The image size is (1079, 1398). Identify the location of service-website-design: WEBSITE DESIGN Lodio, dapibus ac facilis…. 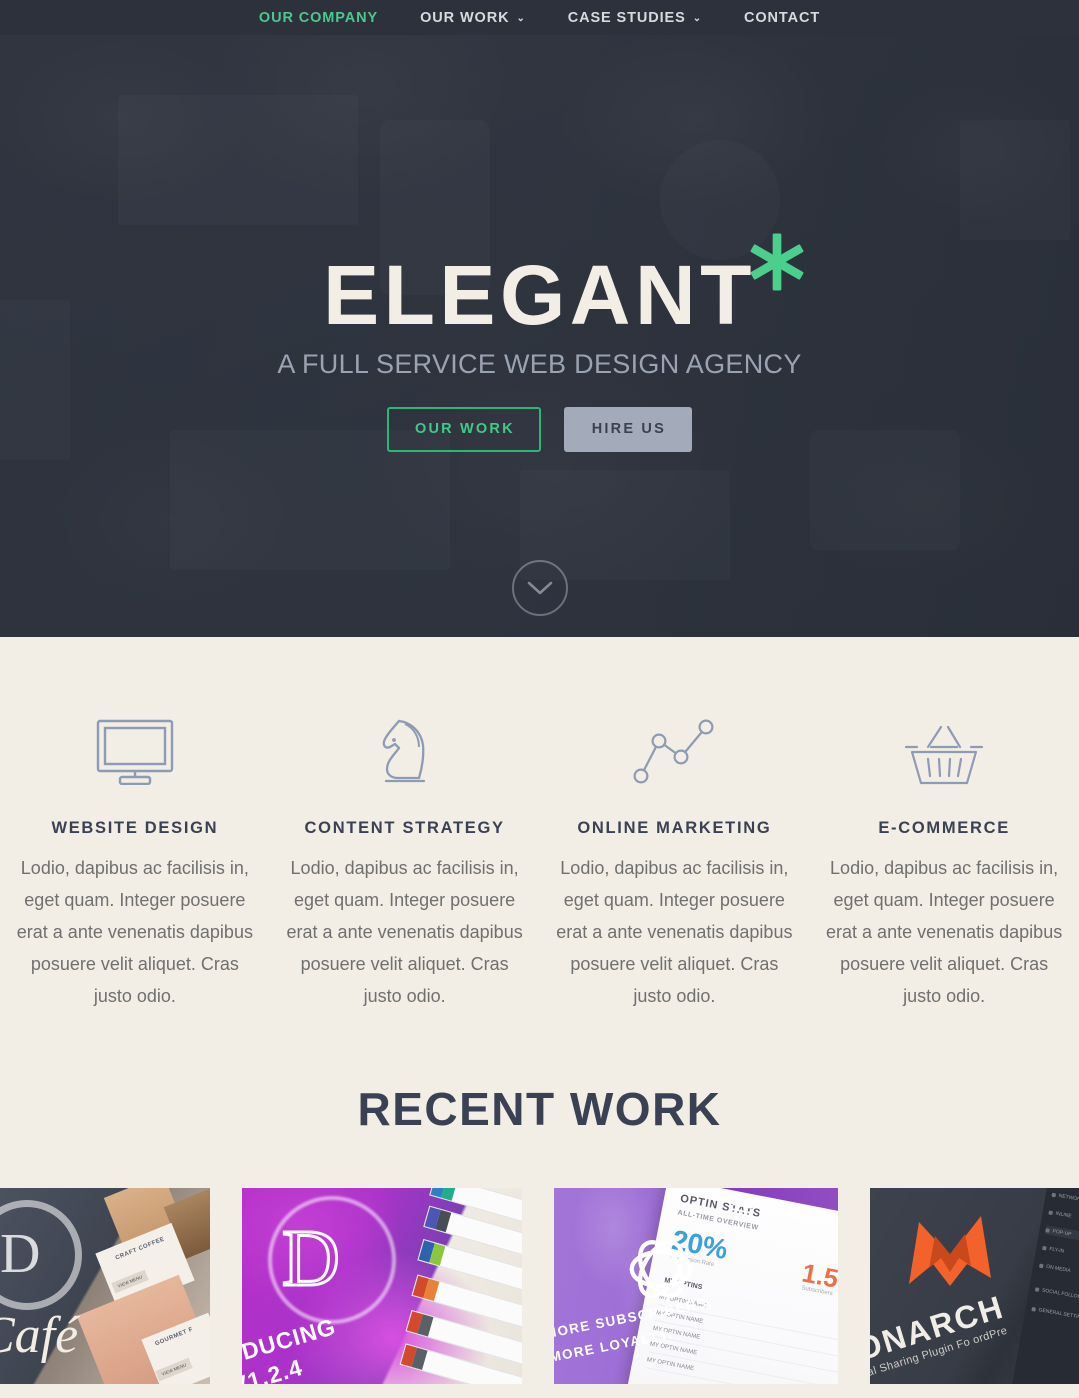
(135, 858).